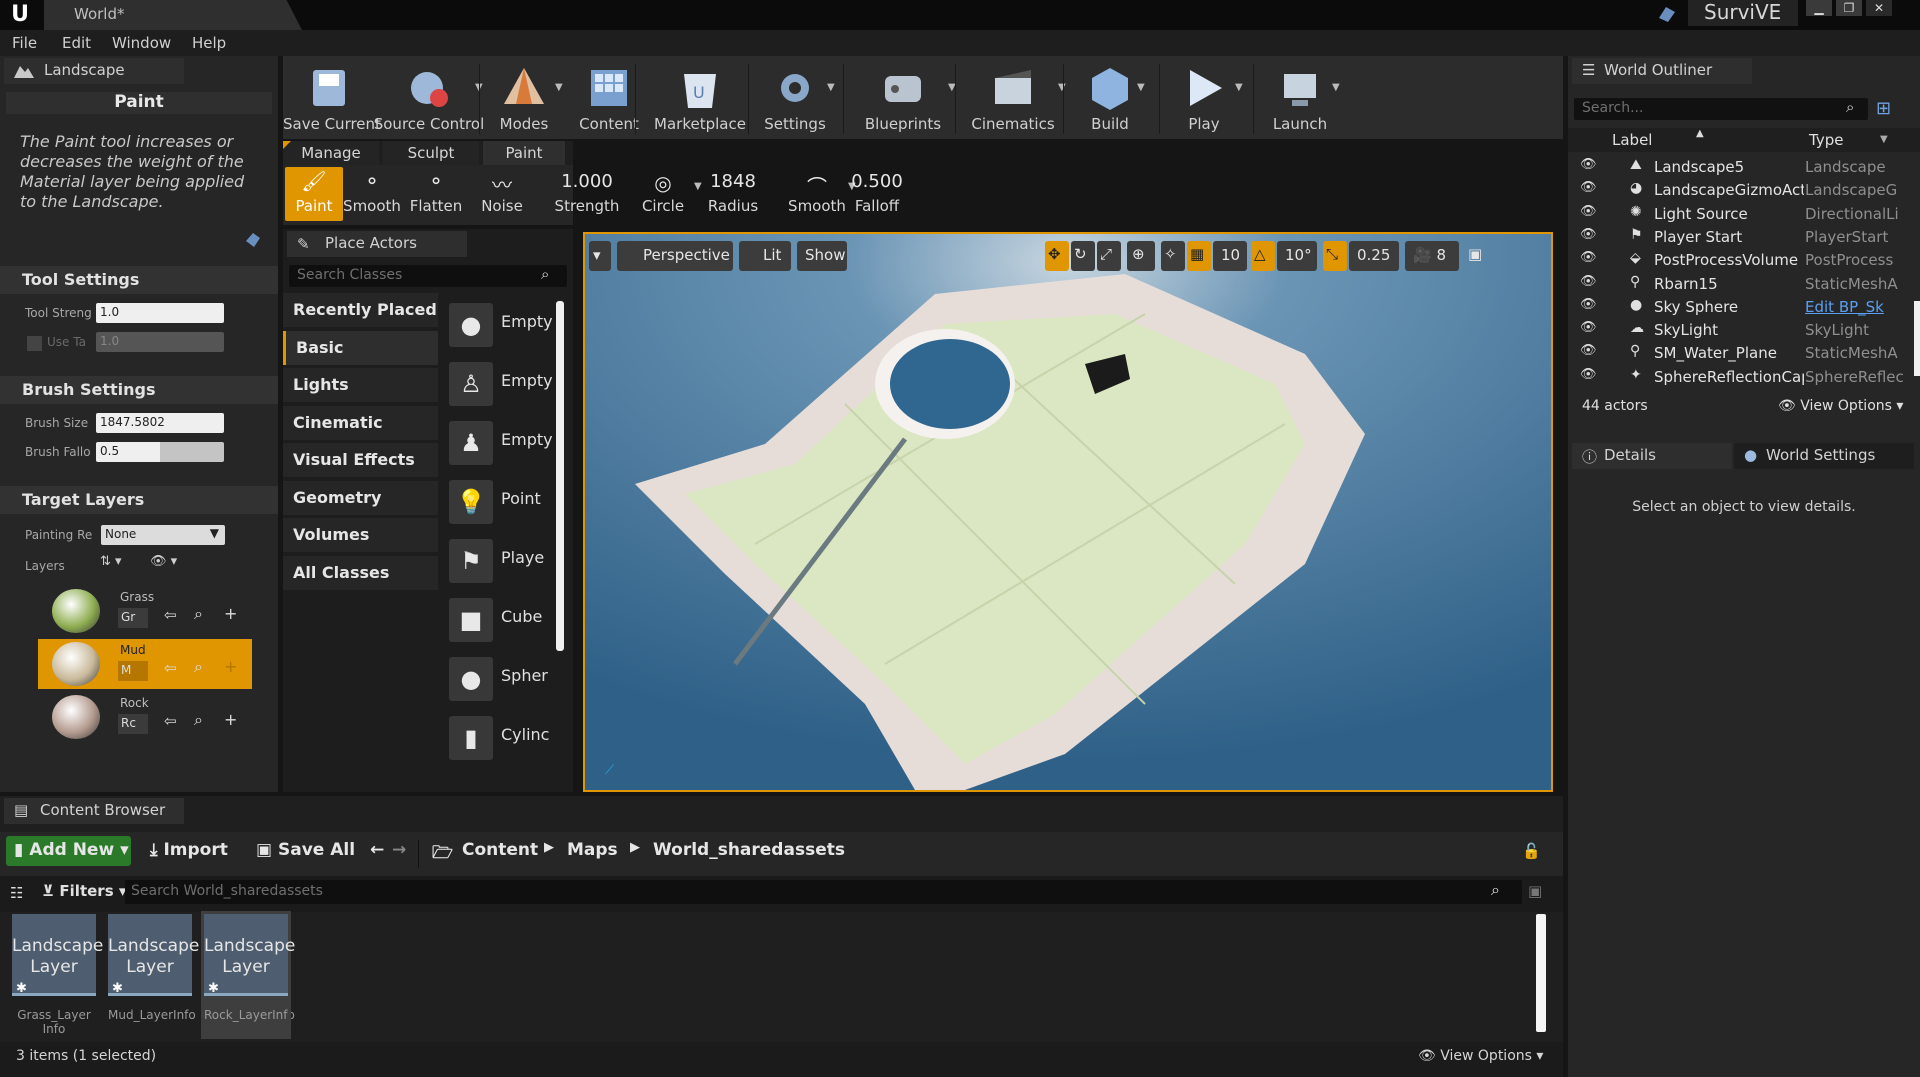  Describe the element at coordinates (253, 240) in the screenshot. I see `help-icon` at that location.